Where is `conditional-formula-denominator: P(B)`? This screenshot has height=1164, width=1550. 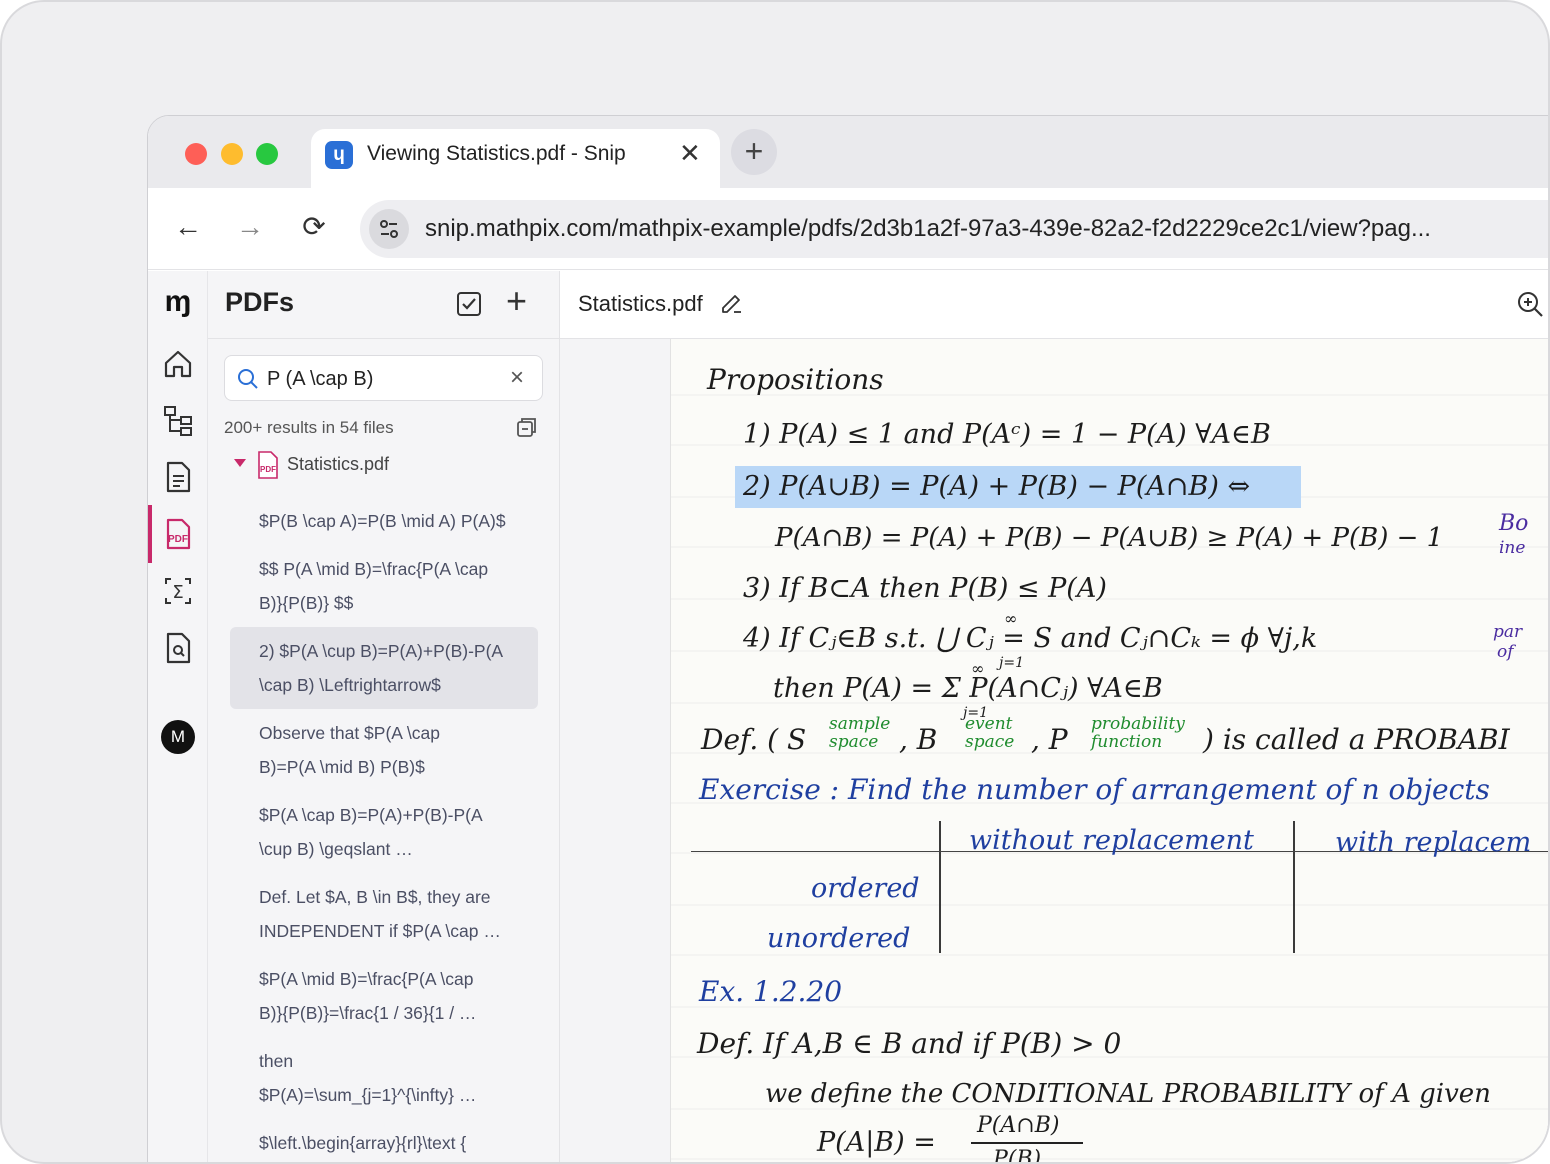
conditional-formula-denominator: P(B) is located at coordinates (1017, 1155).